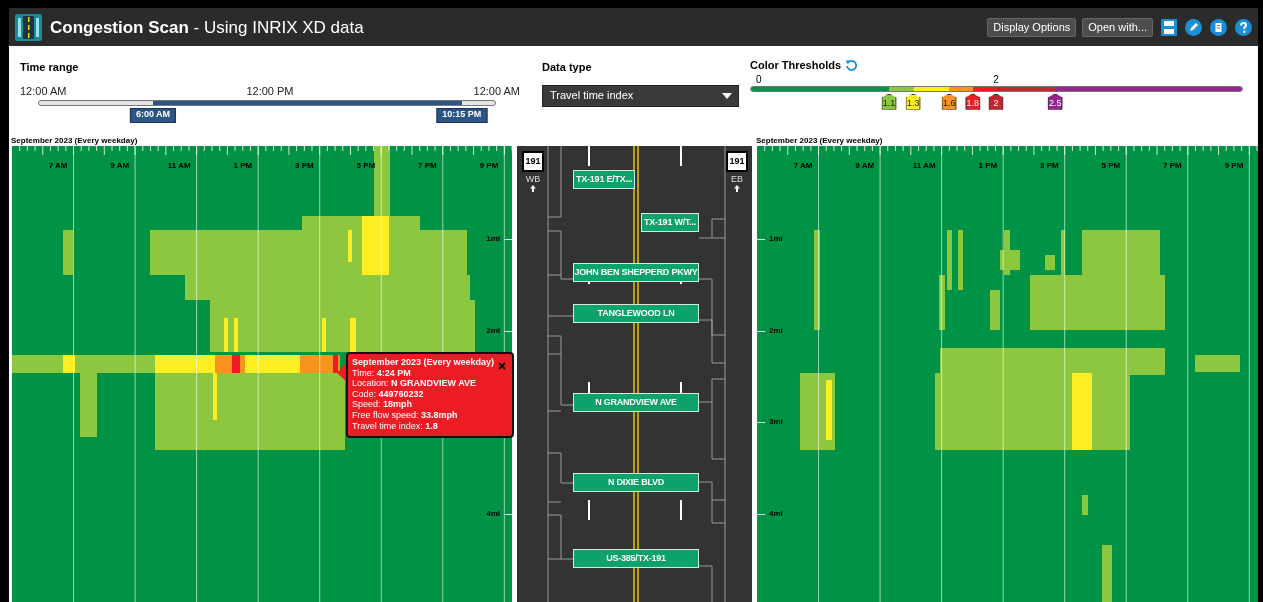 This screenshot has height=602, width=1263. Describe the element at coordinates (727, 95) in the screenshot. I see `caret-icon` at that location.